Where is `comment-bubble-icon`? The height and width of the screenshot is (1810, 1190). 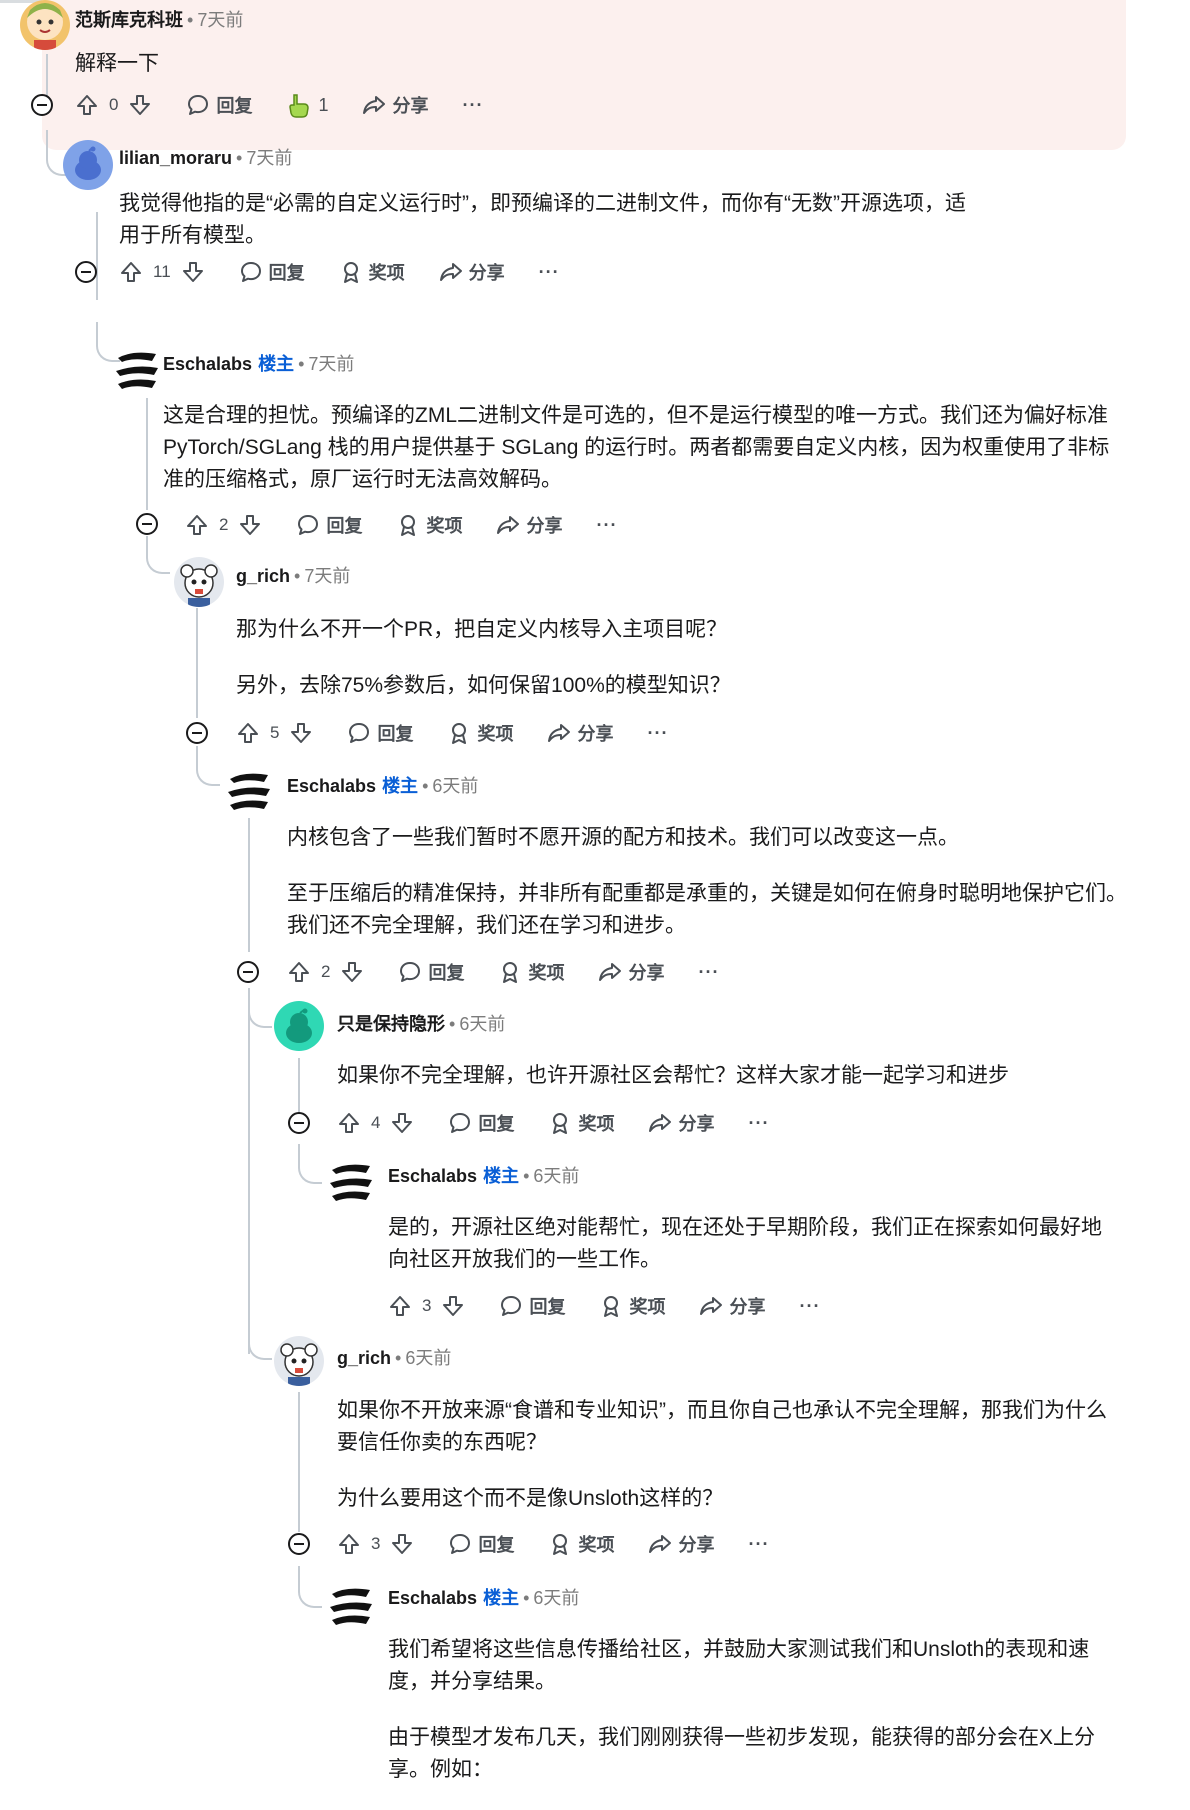
comment-bubble-icon is located at coordinates (460, 1544).